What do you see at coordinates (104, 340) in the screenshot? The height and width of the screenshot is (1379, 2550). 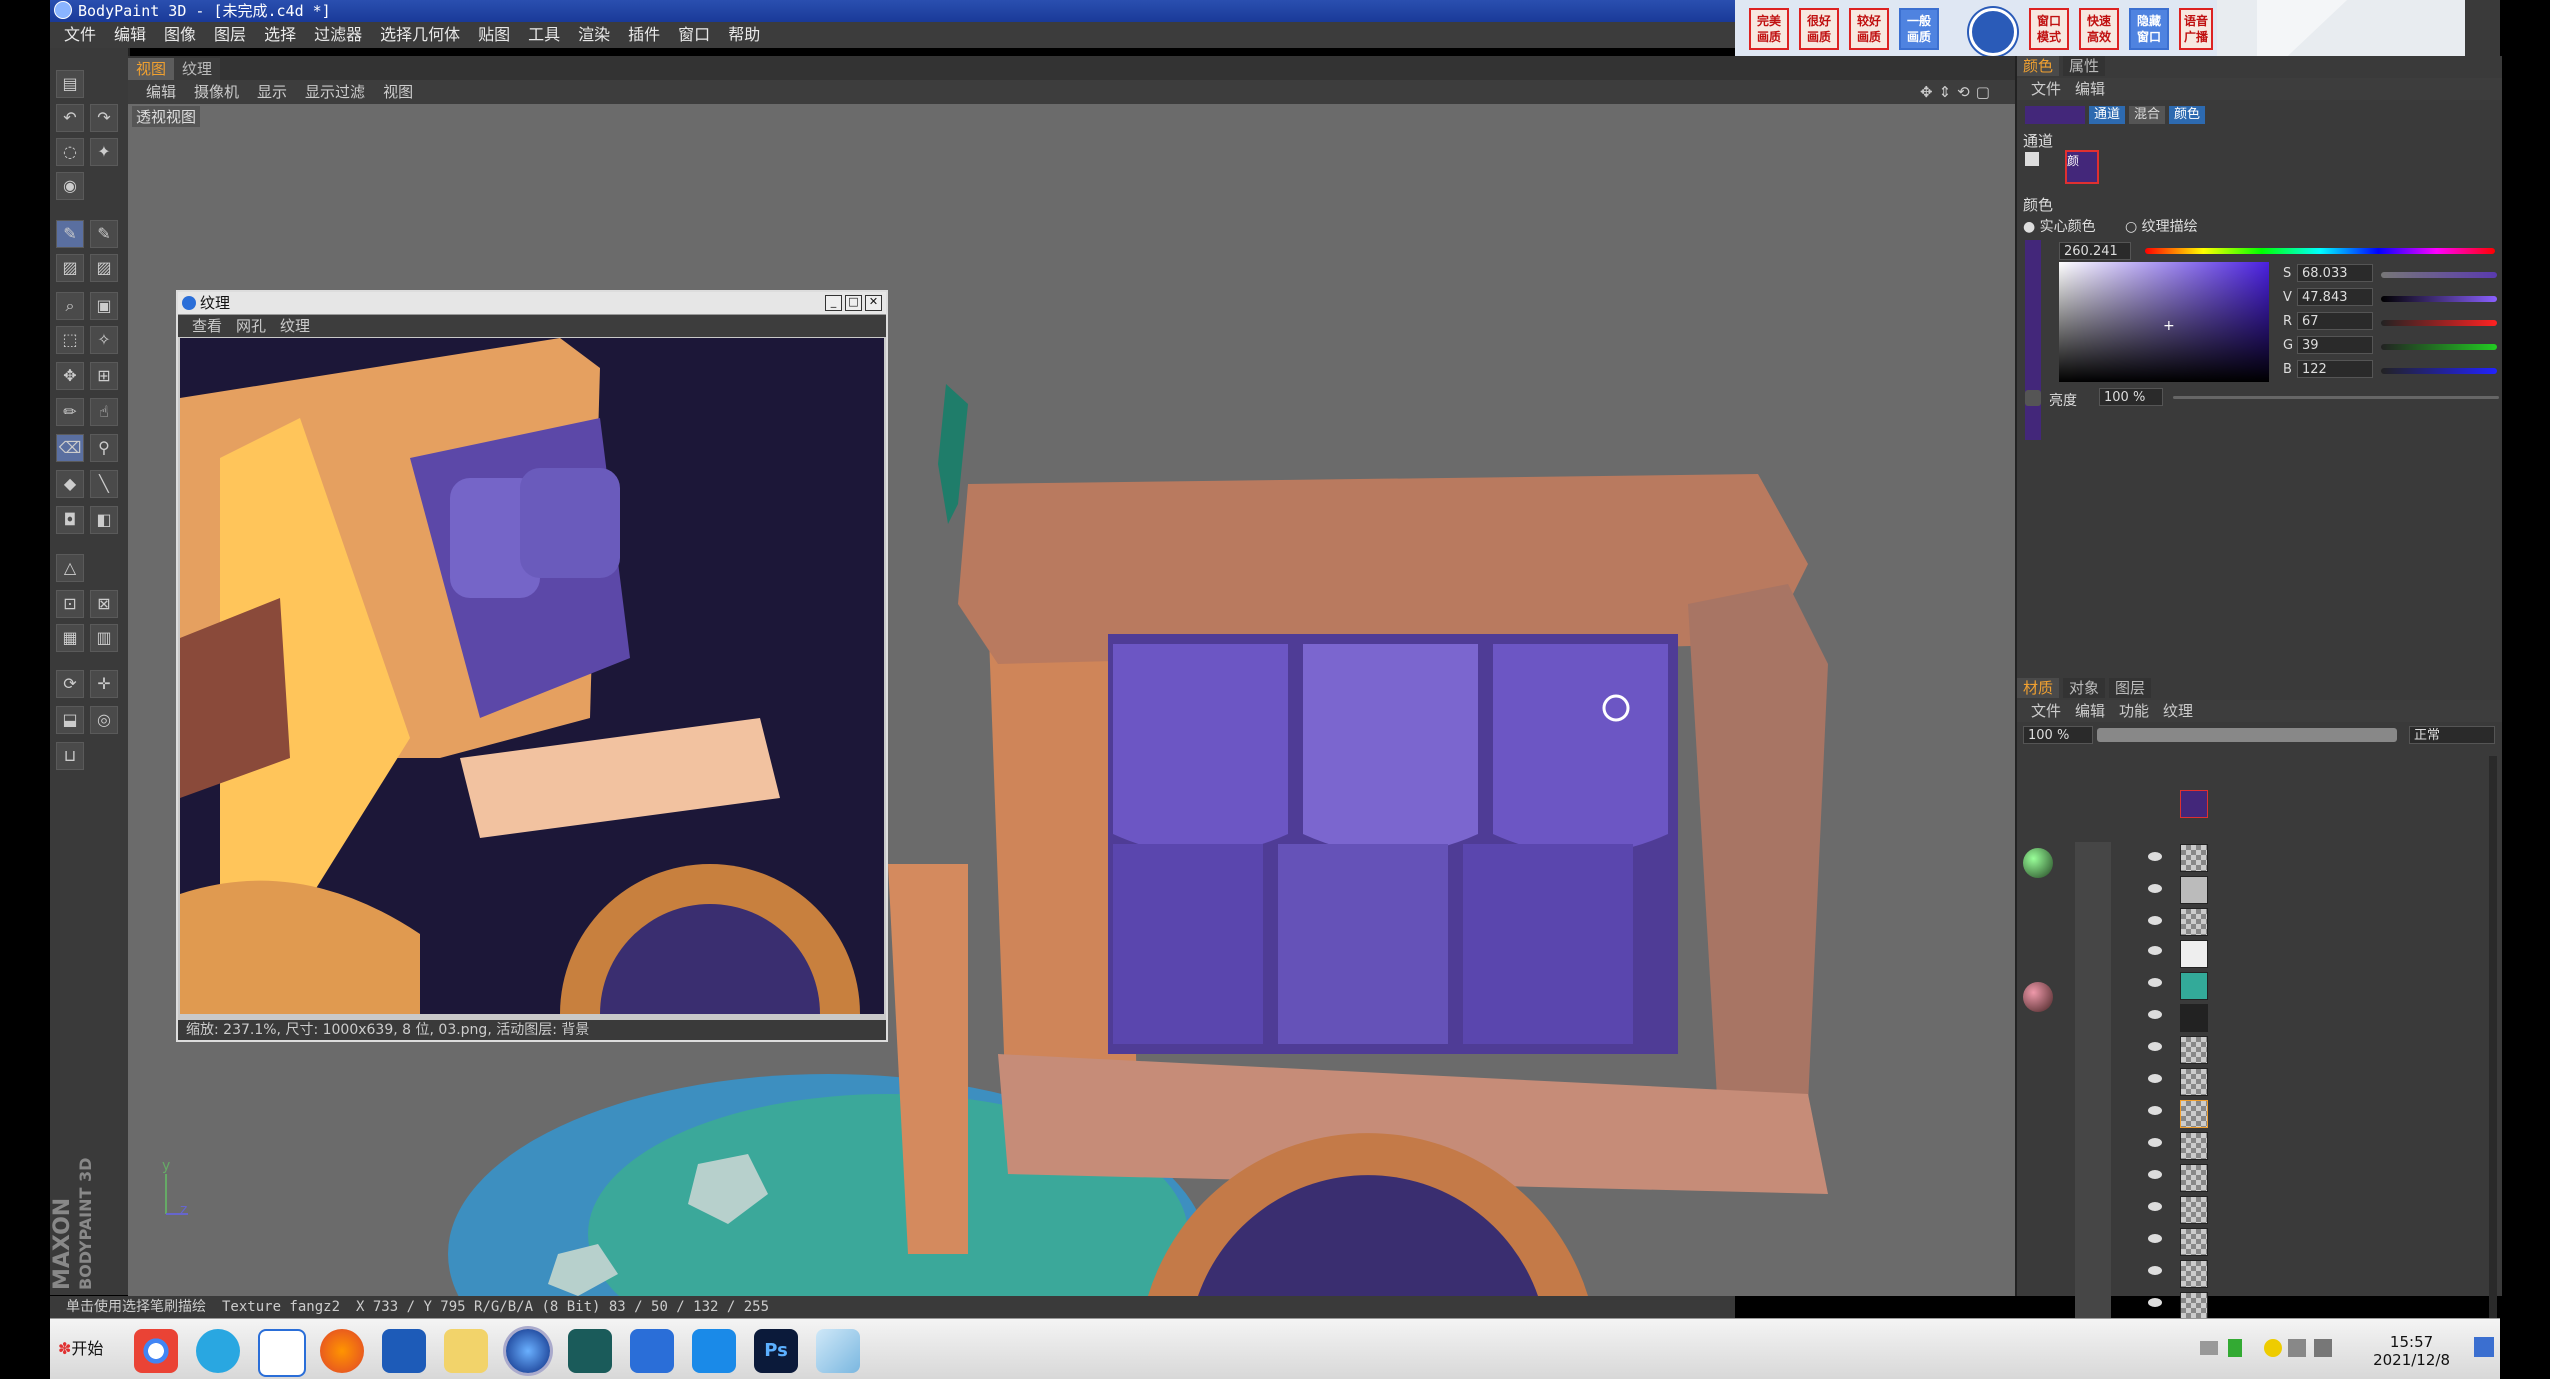 I see `polygon-select-icon: ✧` at bounding box center [104, 340].